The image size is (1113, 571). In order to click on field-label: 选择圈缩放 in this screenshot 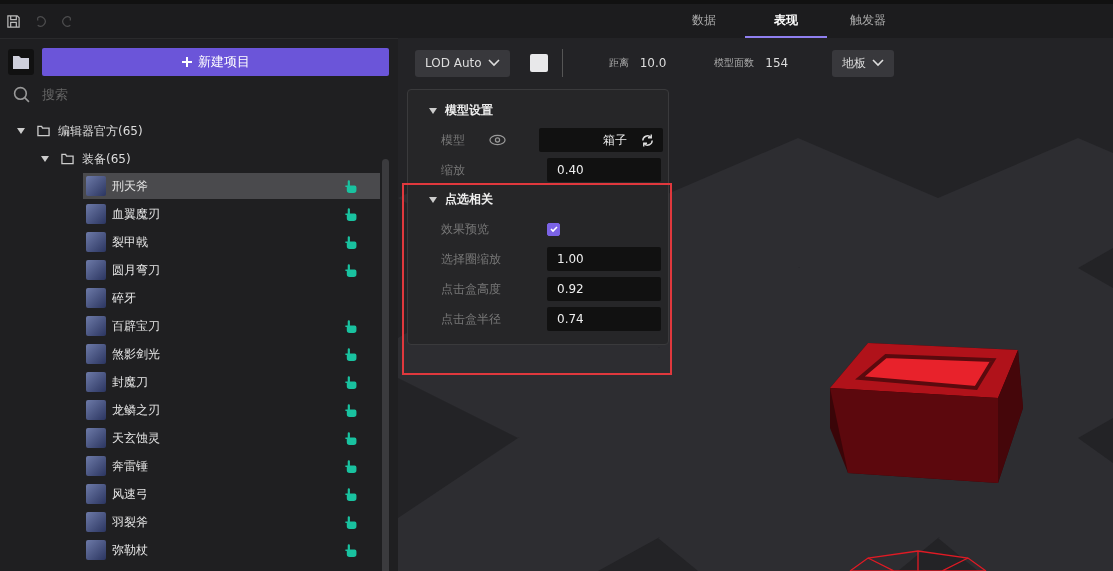, I will do `click(471, 259)`.